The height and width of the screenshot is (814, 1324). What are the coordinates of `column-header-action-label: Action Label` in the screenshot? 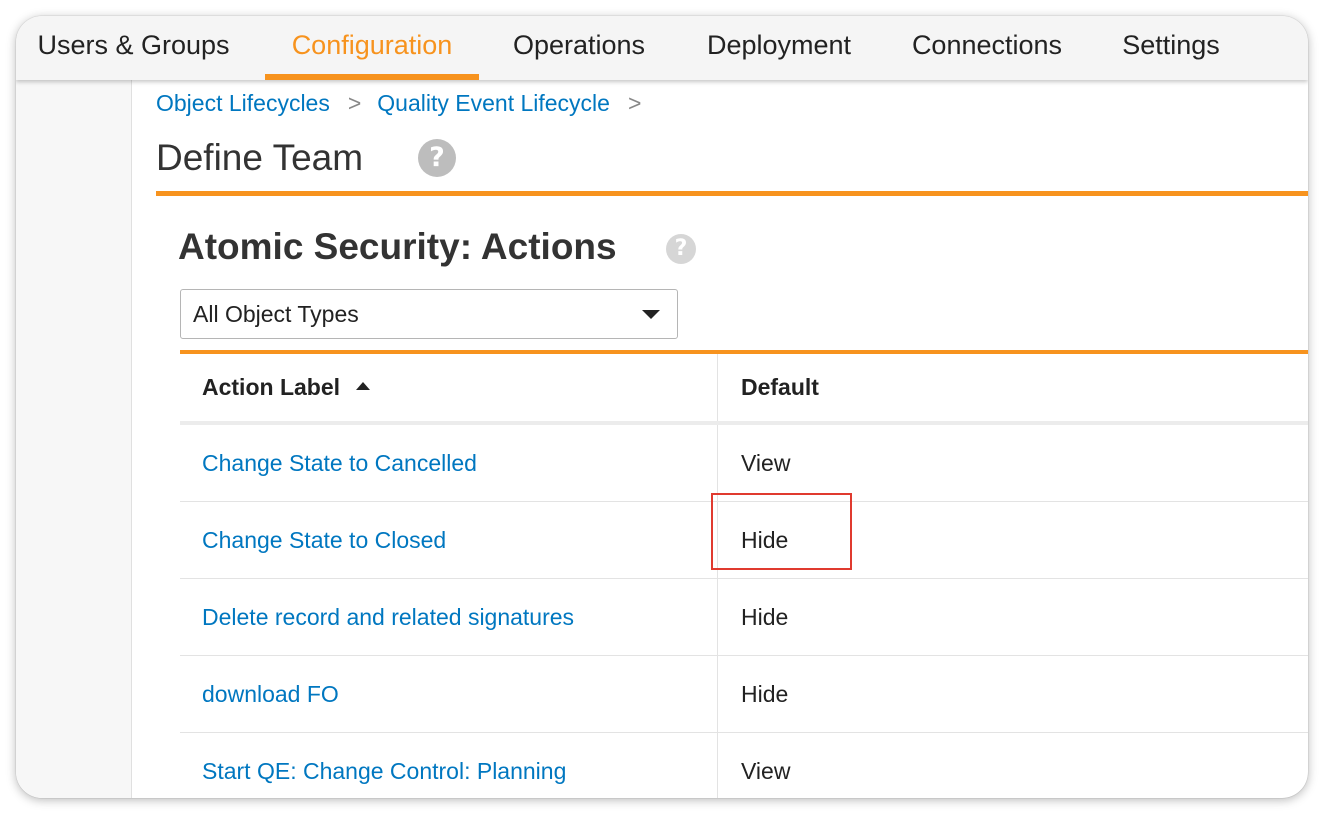 It's located at (457, 387).